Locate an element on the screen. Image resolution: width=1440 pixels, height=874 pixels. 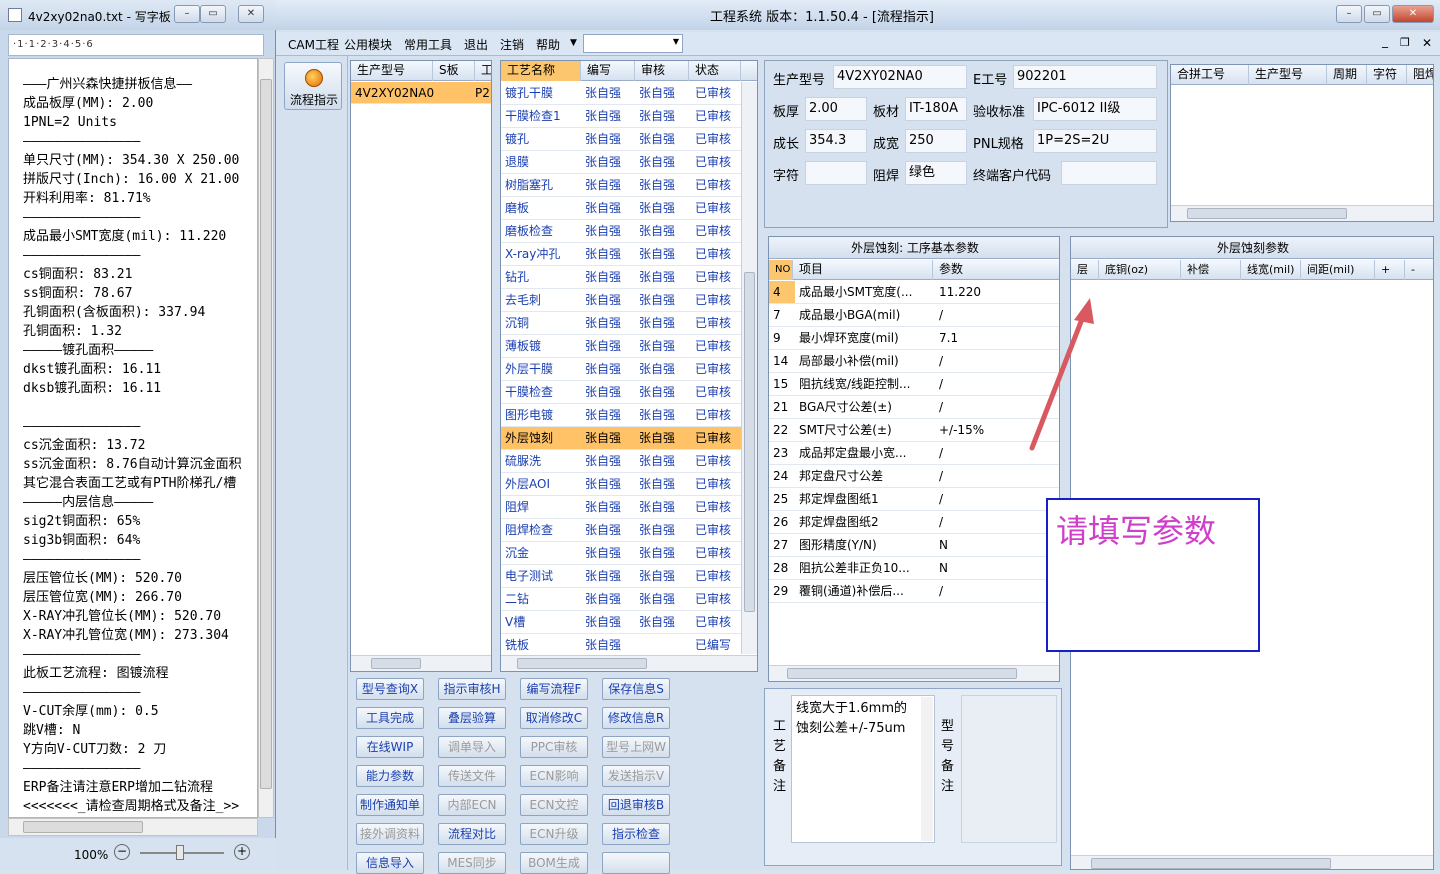
column-header: 底铜(oz) is located at coordinates (1140, 270).